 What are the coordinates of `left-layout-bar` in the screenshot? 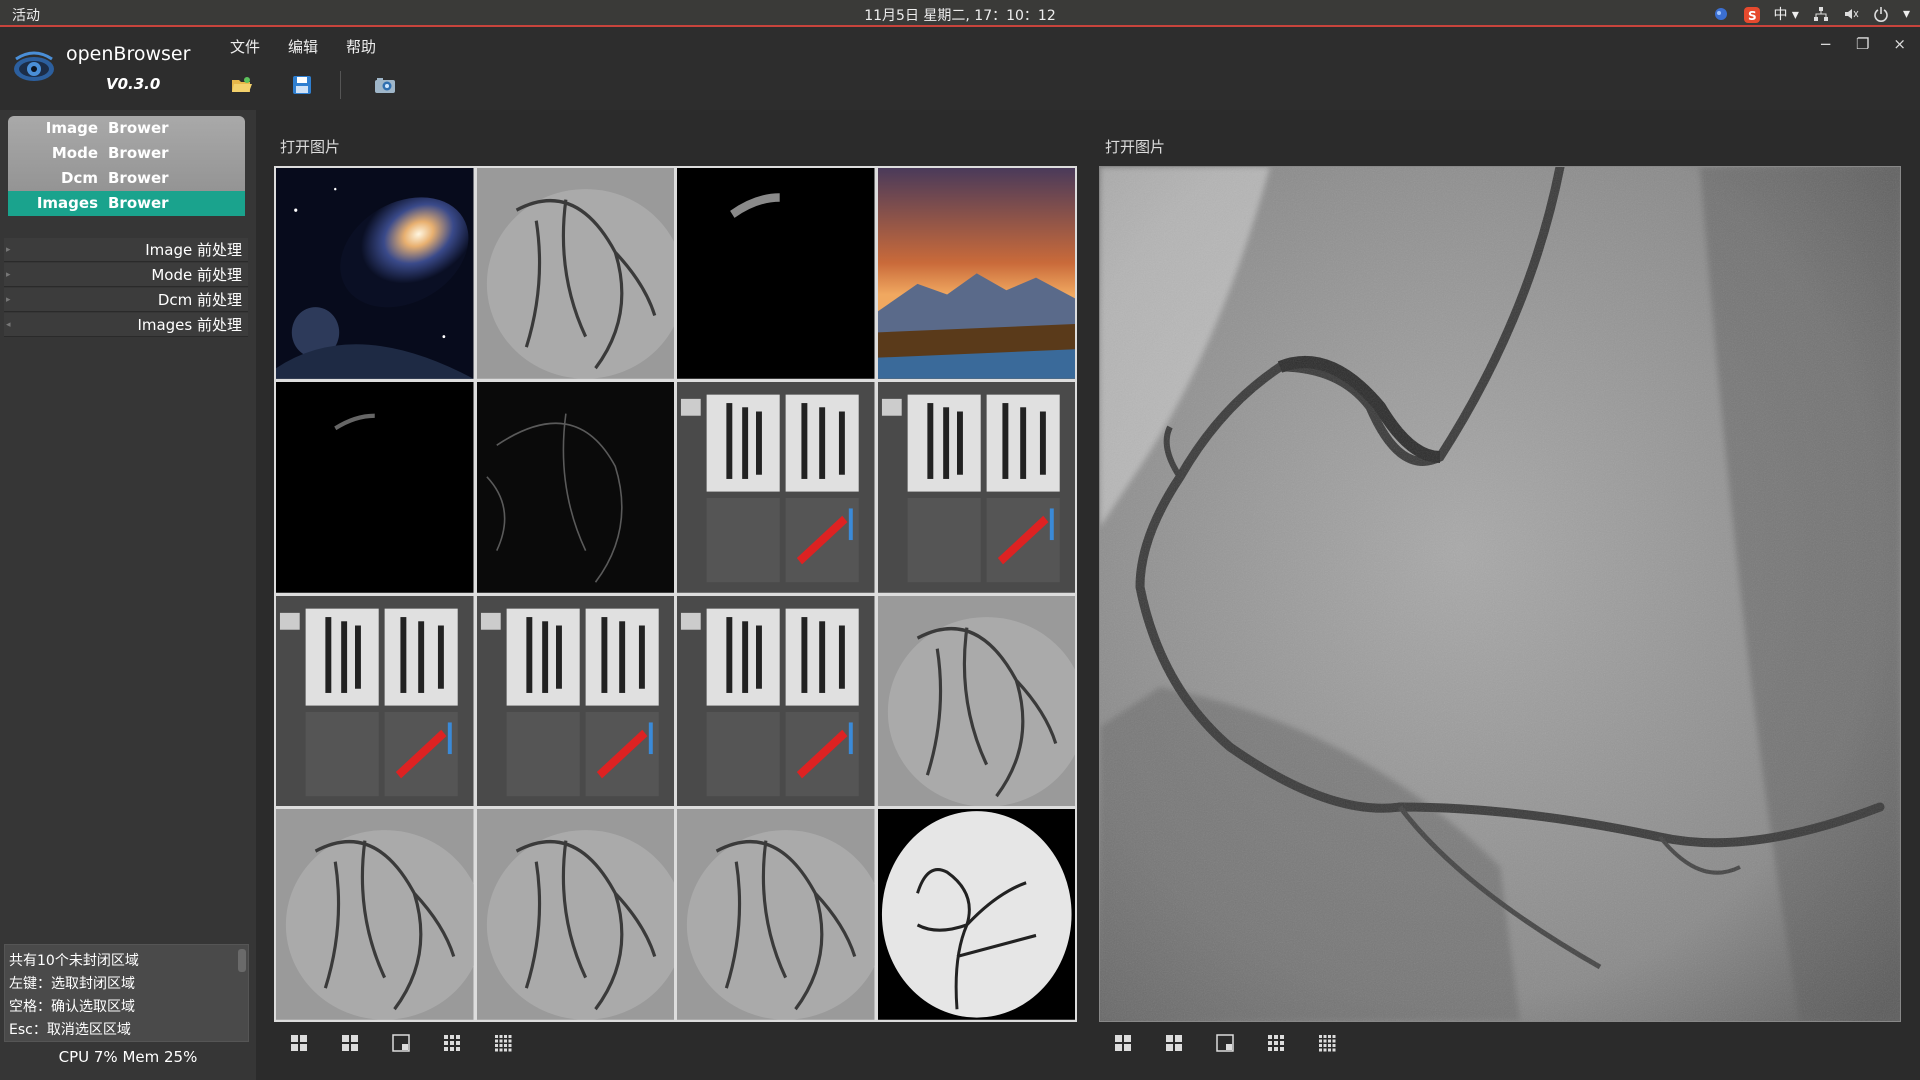 It's located at (401, 1045).